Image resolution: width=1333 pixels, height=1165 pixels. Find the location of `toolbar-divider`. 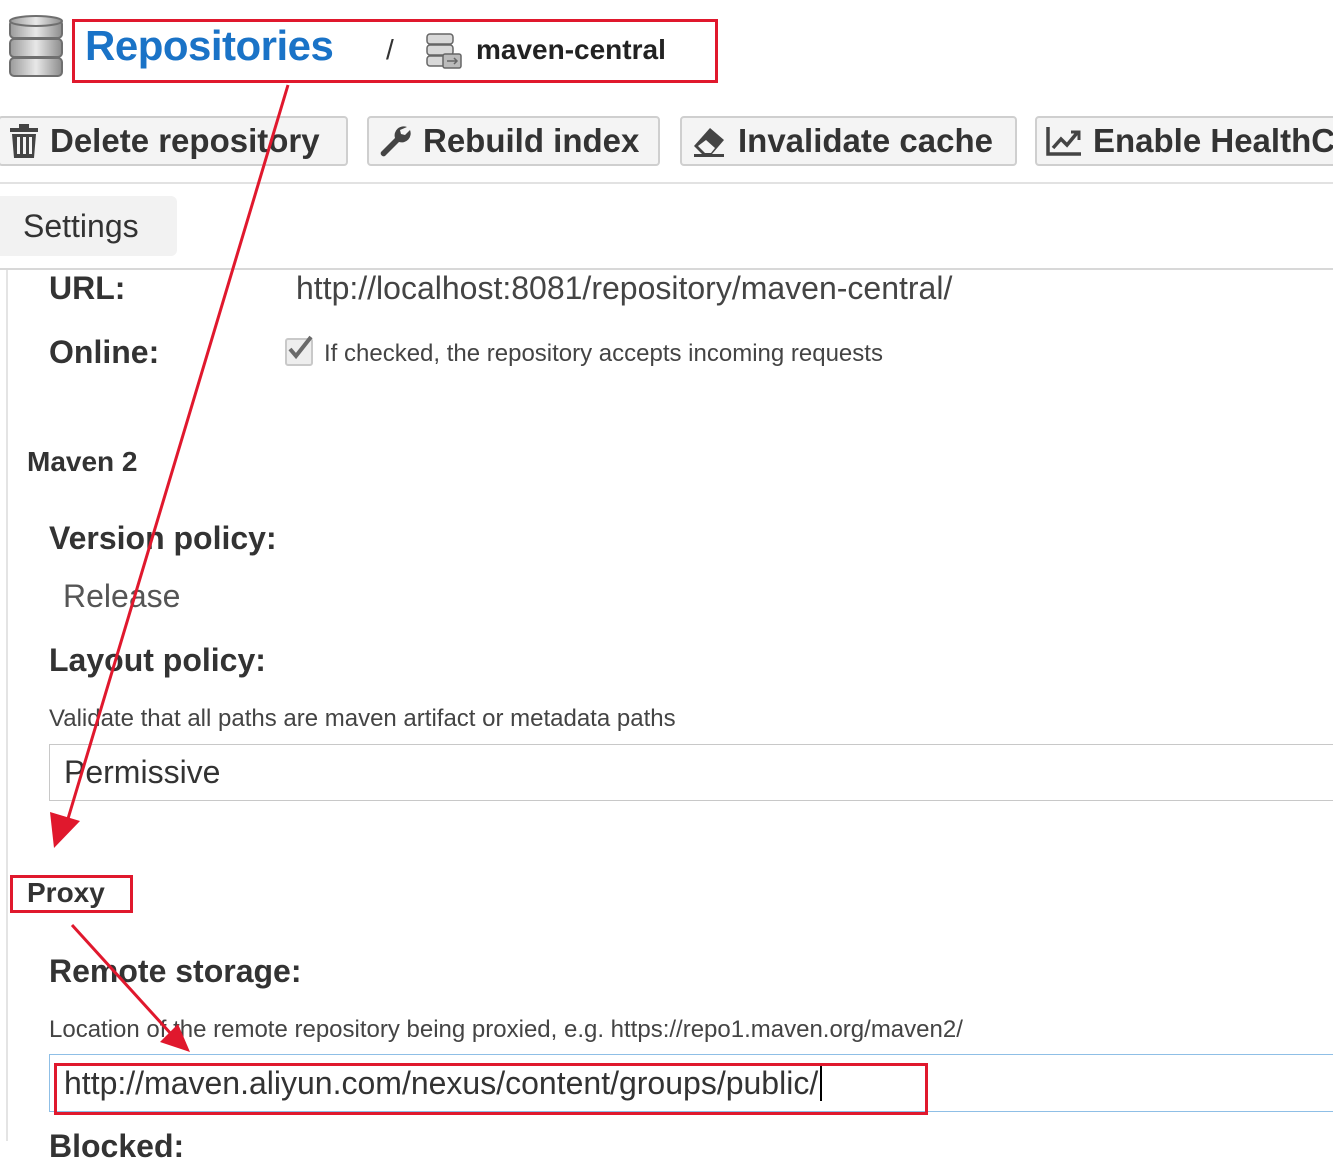

toolbar-divider is located at coordinates (666, 183).